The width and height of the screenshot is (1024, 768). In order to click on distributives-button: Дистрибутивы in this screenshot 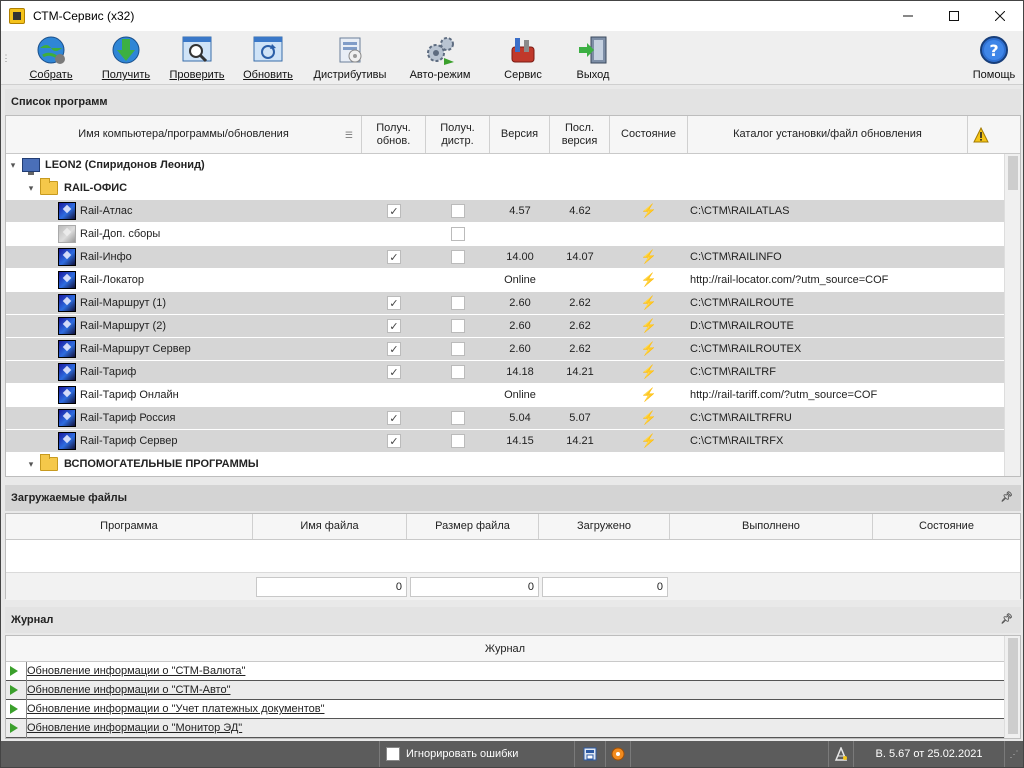, I will do `click(350, 58)`.